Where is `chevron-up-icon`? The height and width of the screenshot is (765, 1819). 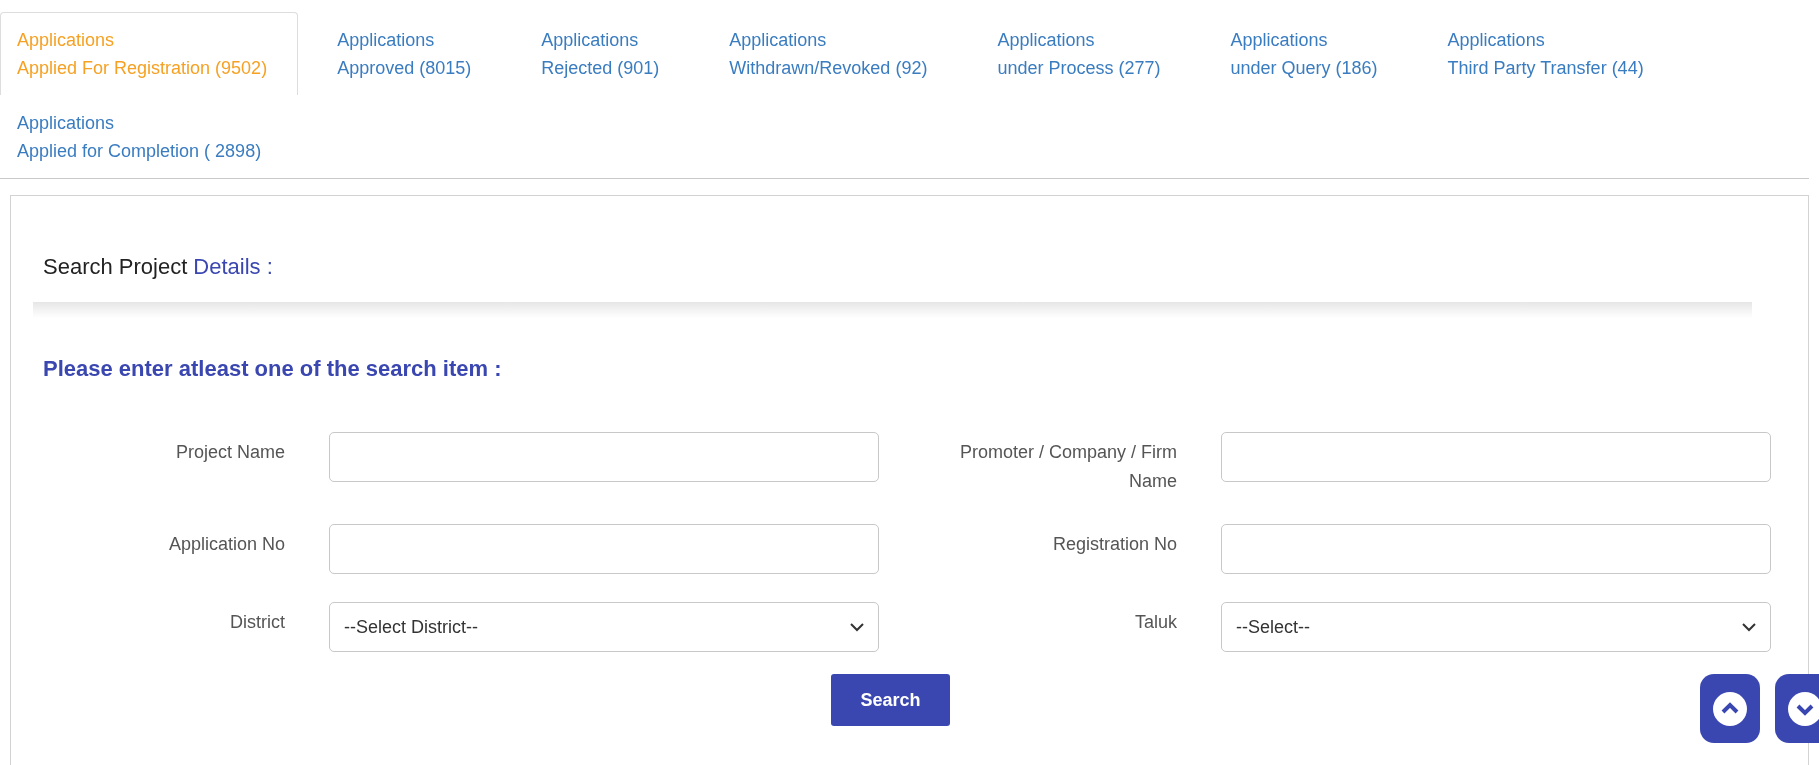
chevron-up-icon is located at coordinates (1730, 708).